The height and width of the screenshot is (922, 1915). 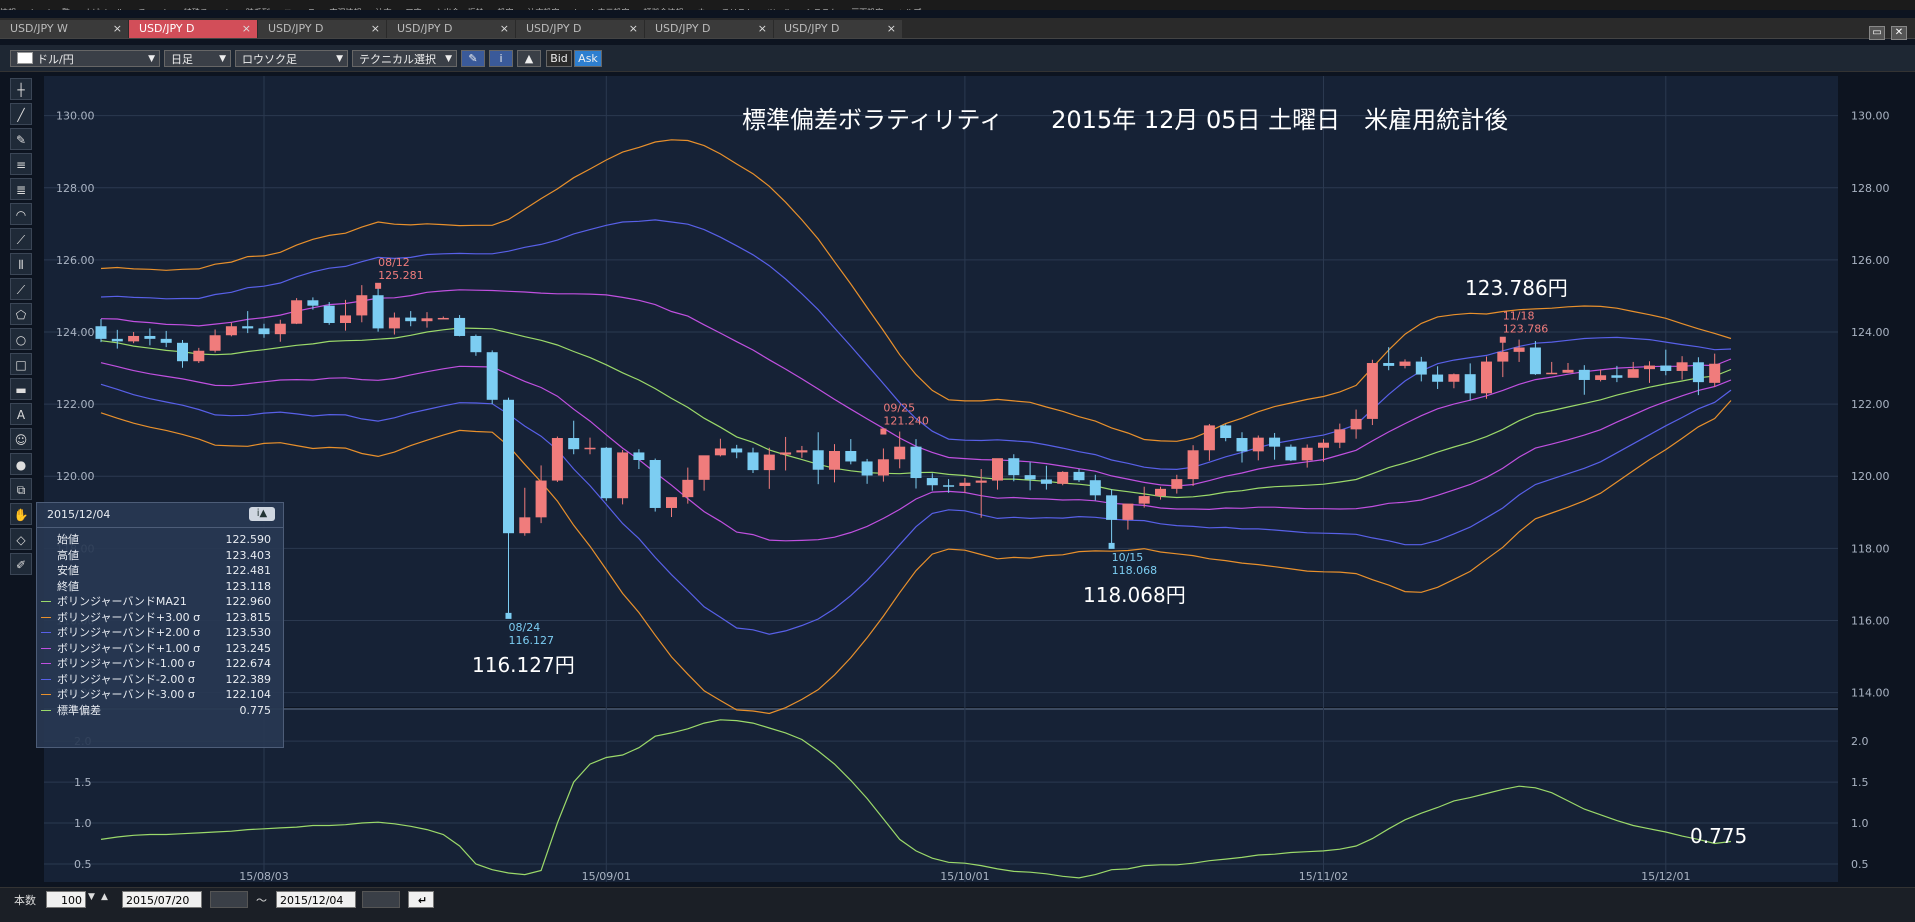 I want to click on price-tick-right: 130.00, so click(x=1870, y=116).